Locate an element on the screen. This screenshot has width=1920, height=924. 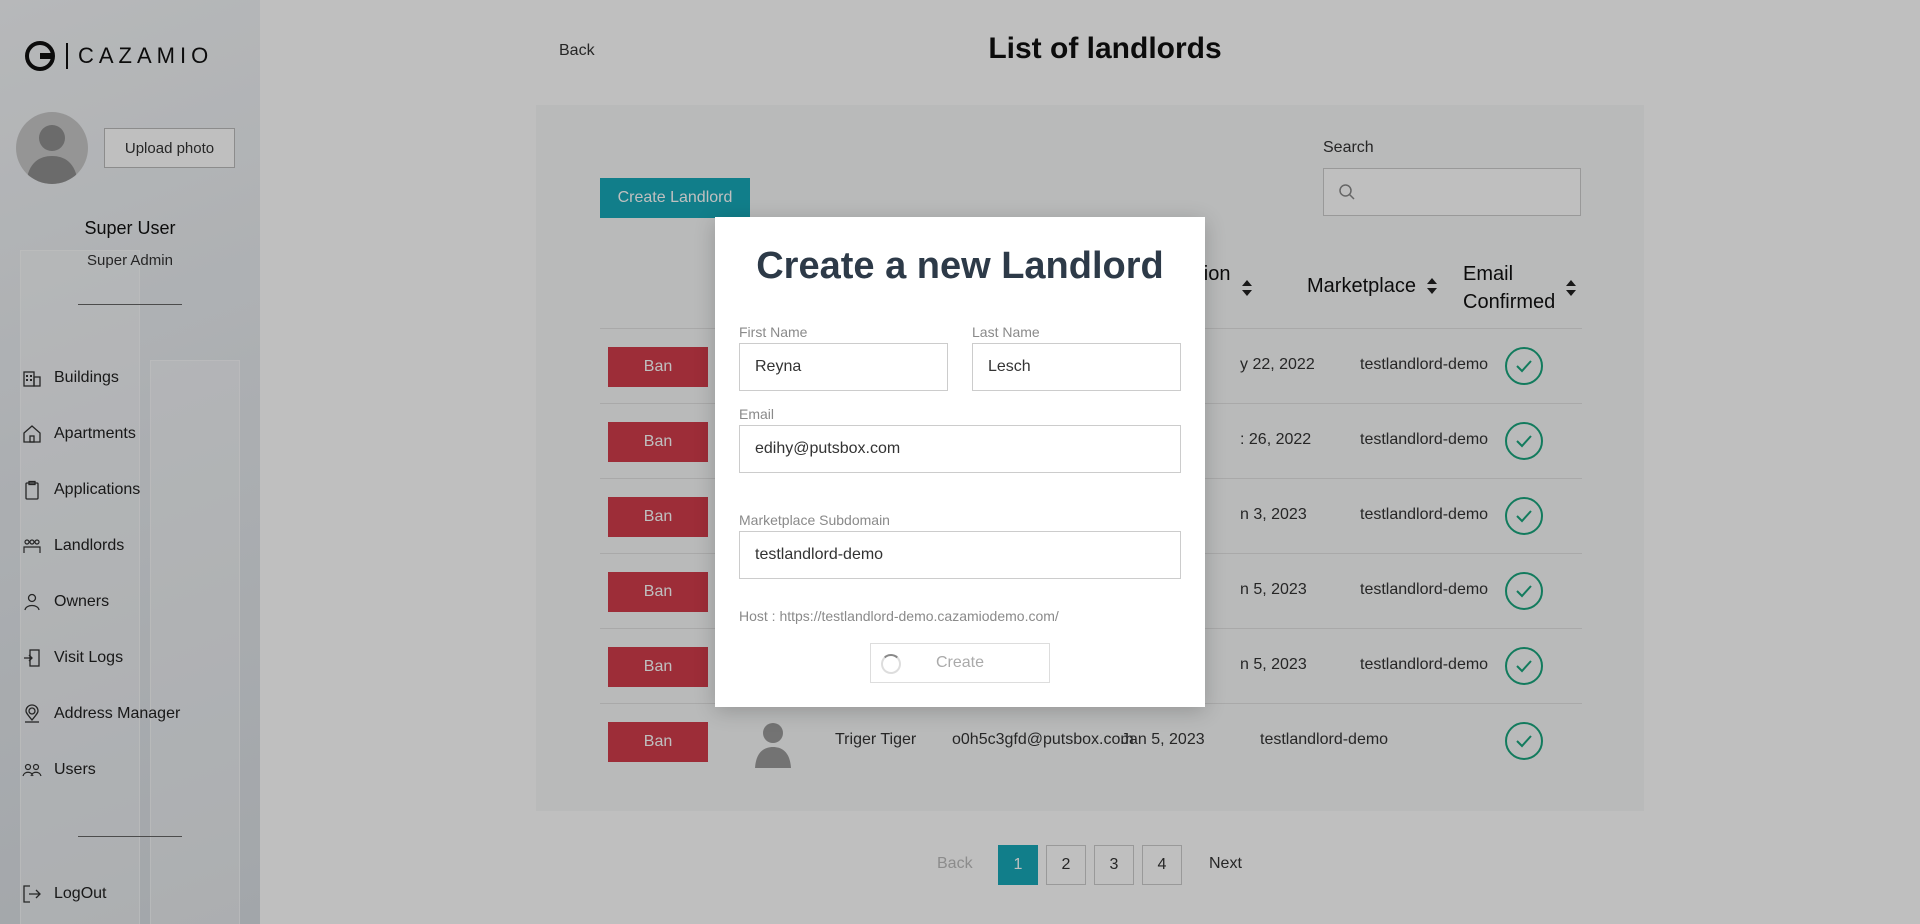
last-name-field is located at coordinates (1076, 367).